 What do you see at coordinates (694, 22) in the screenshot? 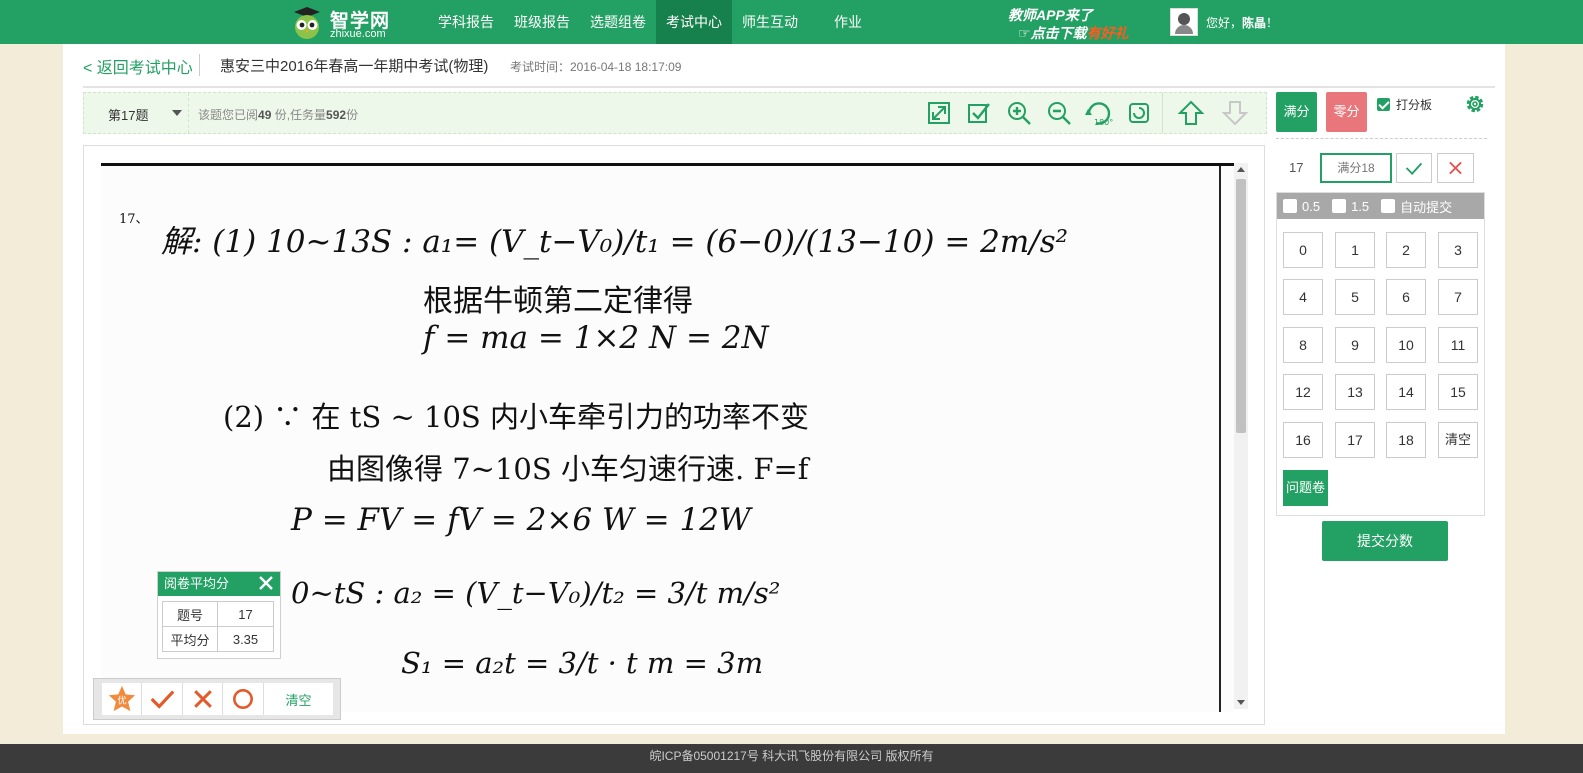
I see `nav-item-exam-center: 考试中心` at bounding box center [694, 22].